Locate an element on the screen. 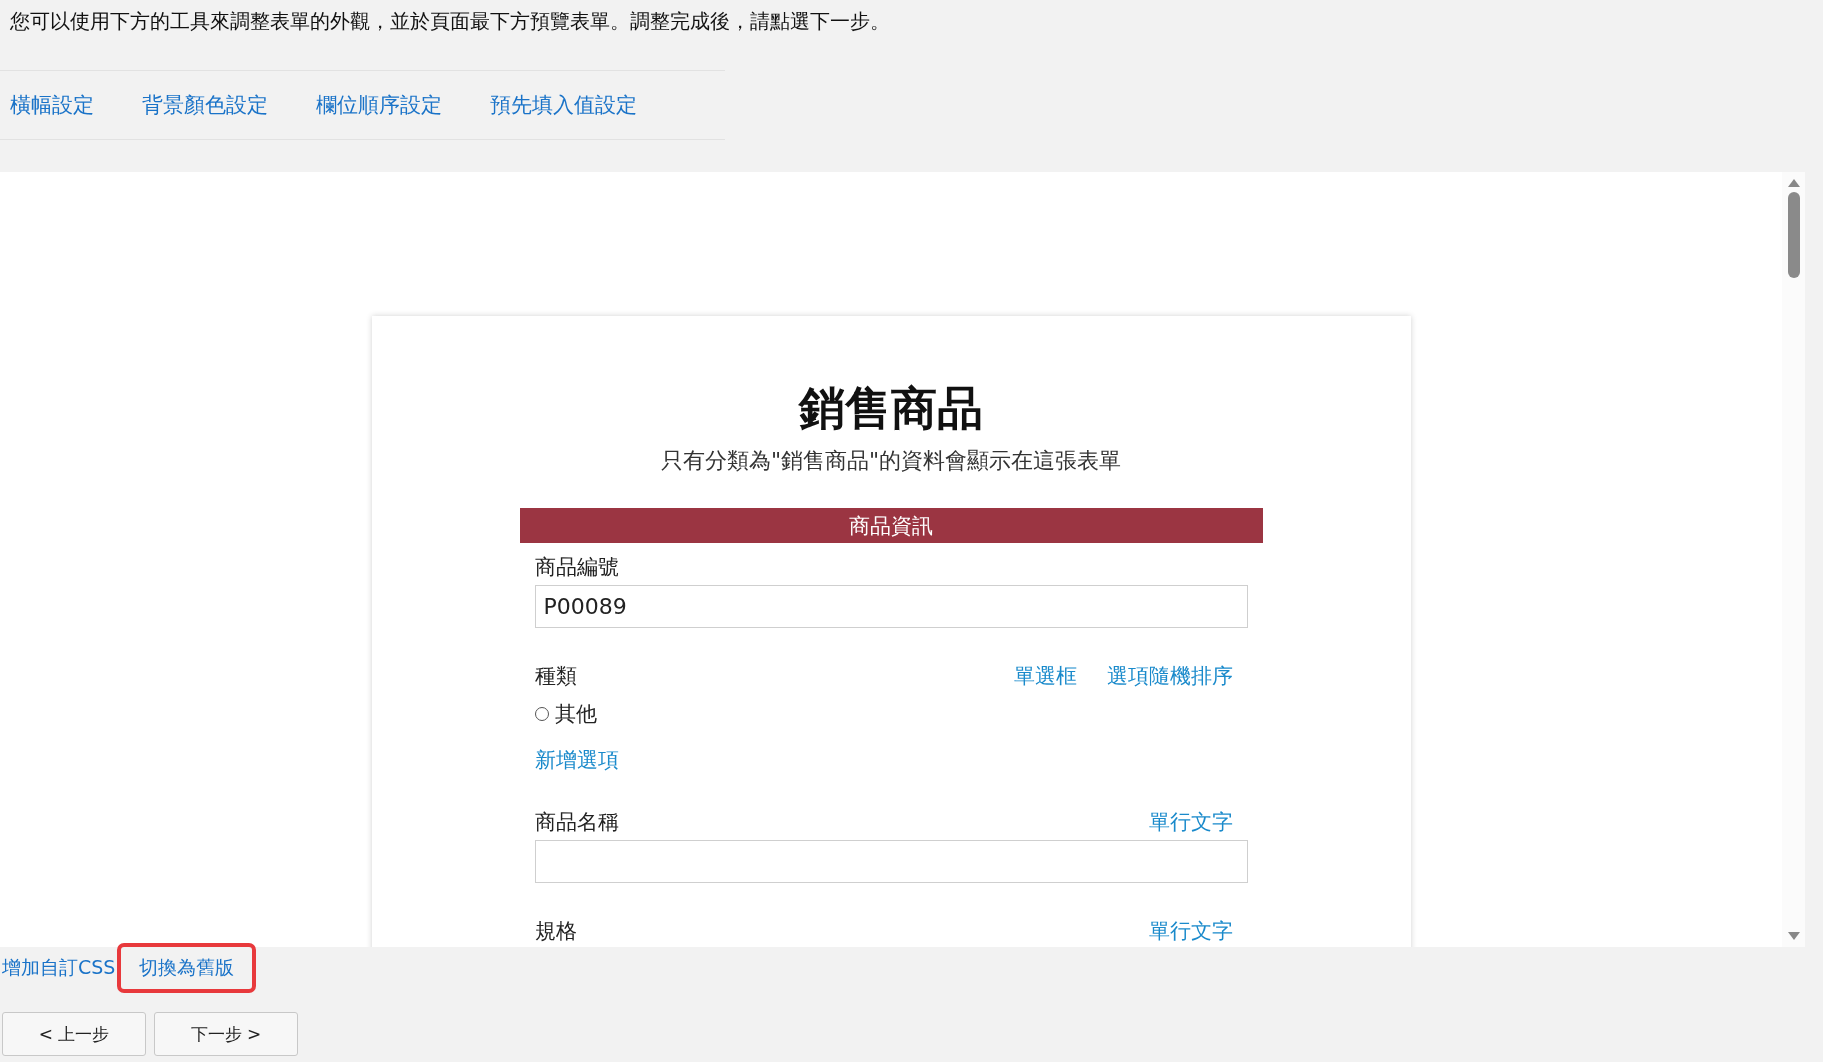 This screenshot has width=1823, height=1062. settings-tab: 預先填入值設定 is located at coordinates (563, 105).